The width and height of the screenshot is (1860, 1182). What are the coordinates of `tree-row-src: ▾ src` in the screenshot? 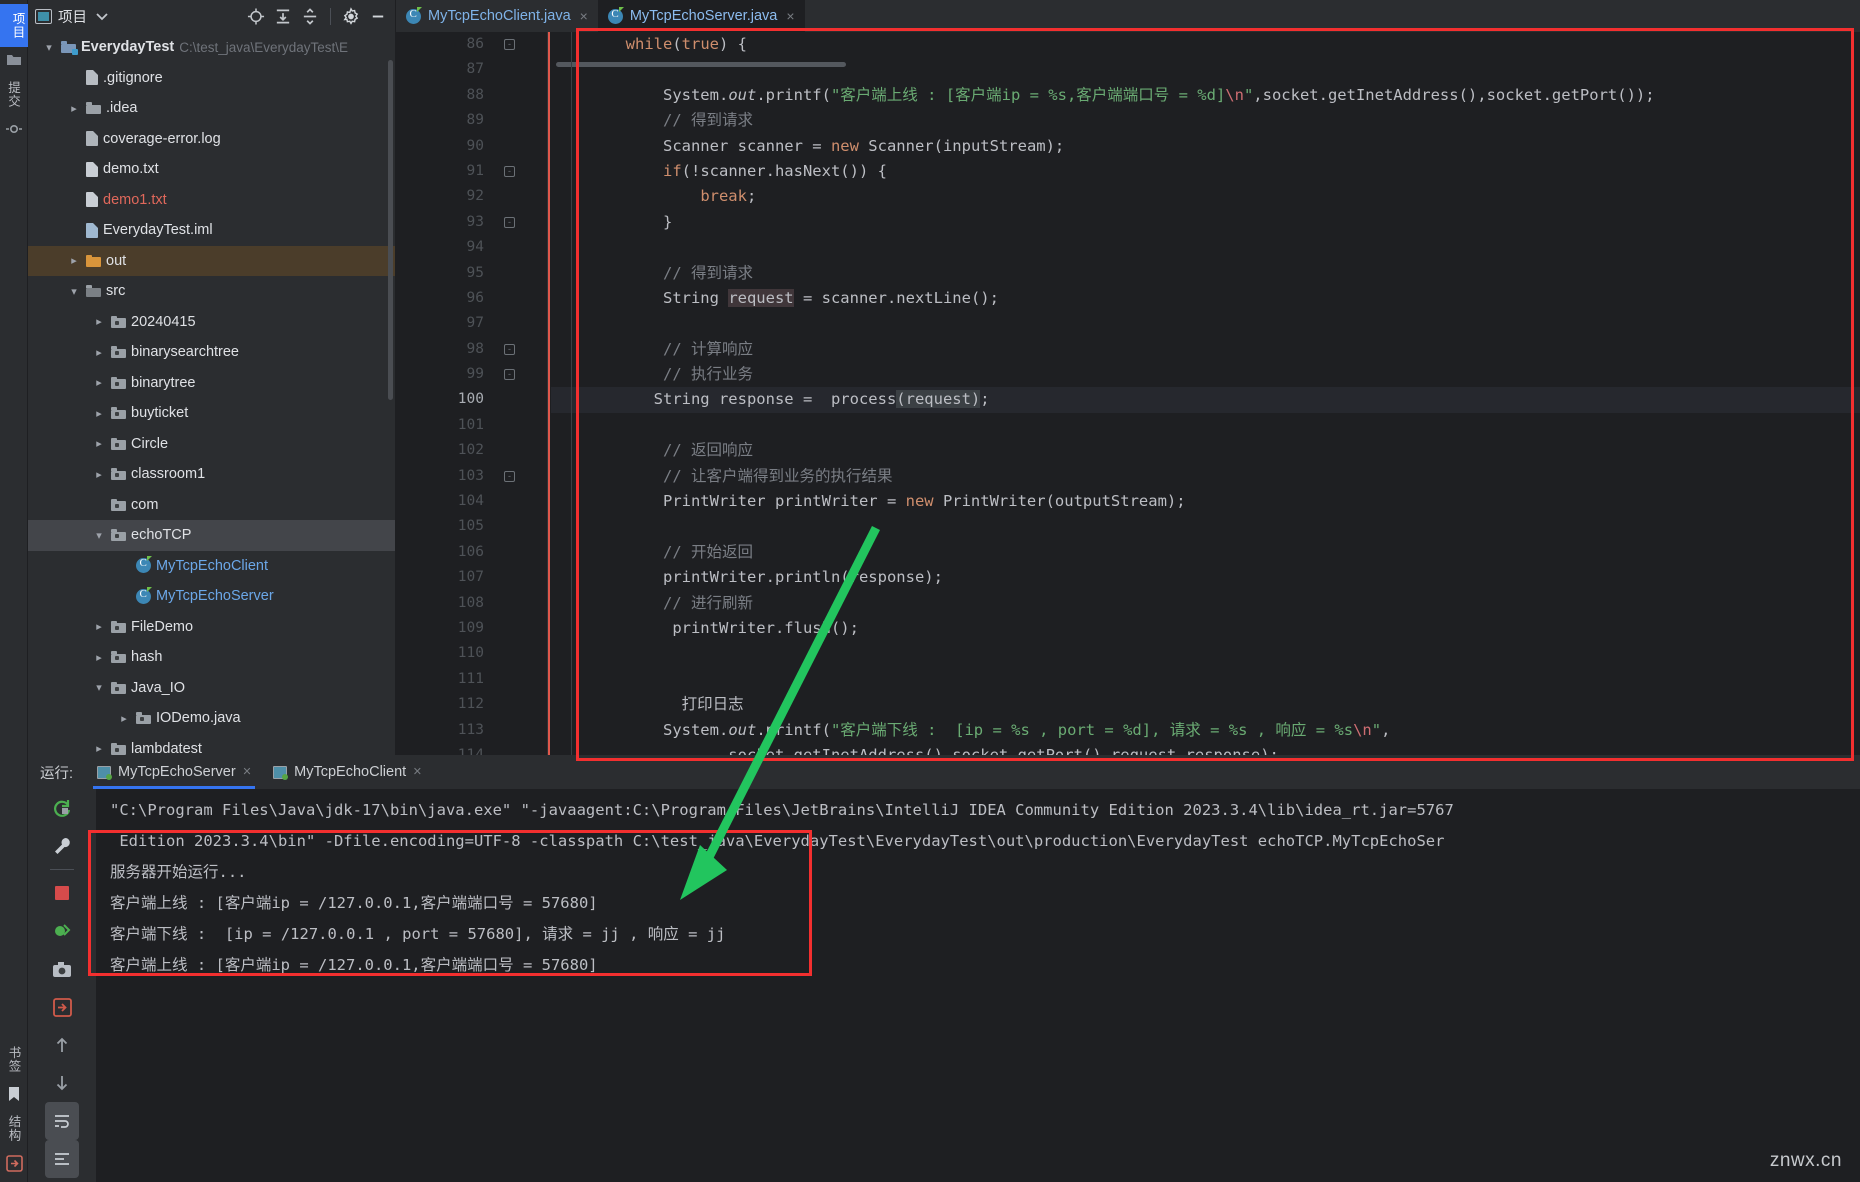 It's located at (211, 291).